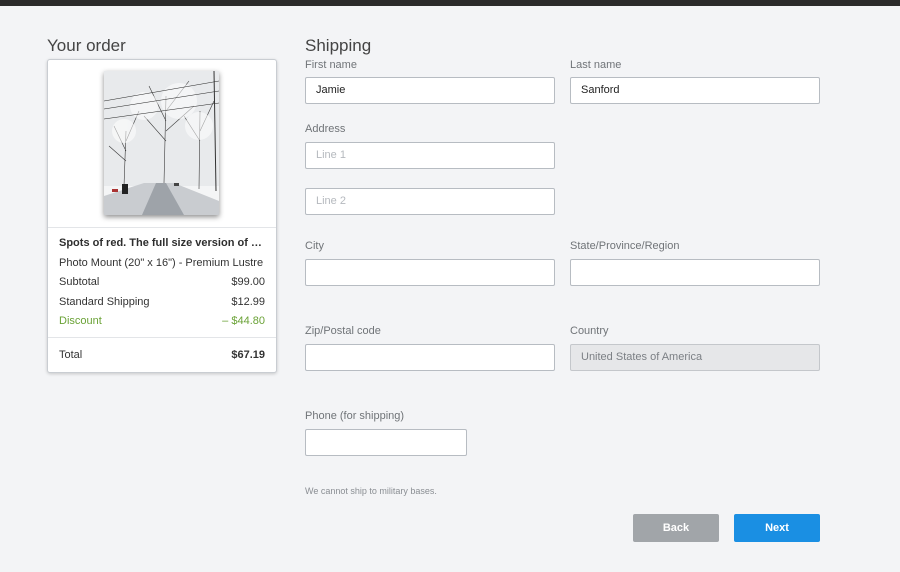 This screenshot has width=900, height=572. Describe the element at coordinates (314, 246) in the screenshot. I see `city-label: City` at that location.